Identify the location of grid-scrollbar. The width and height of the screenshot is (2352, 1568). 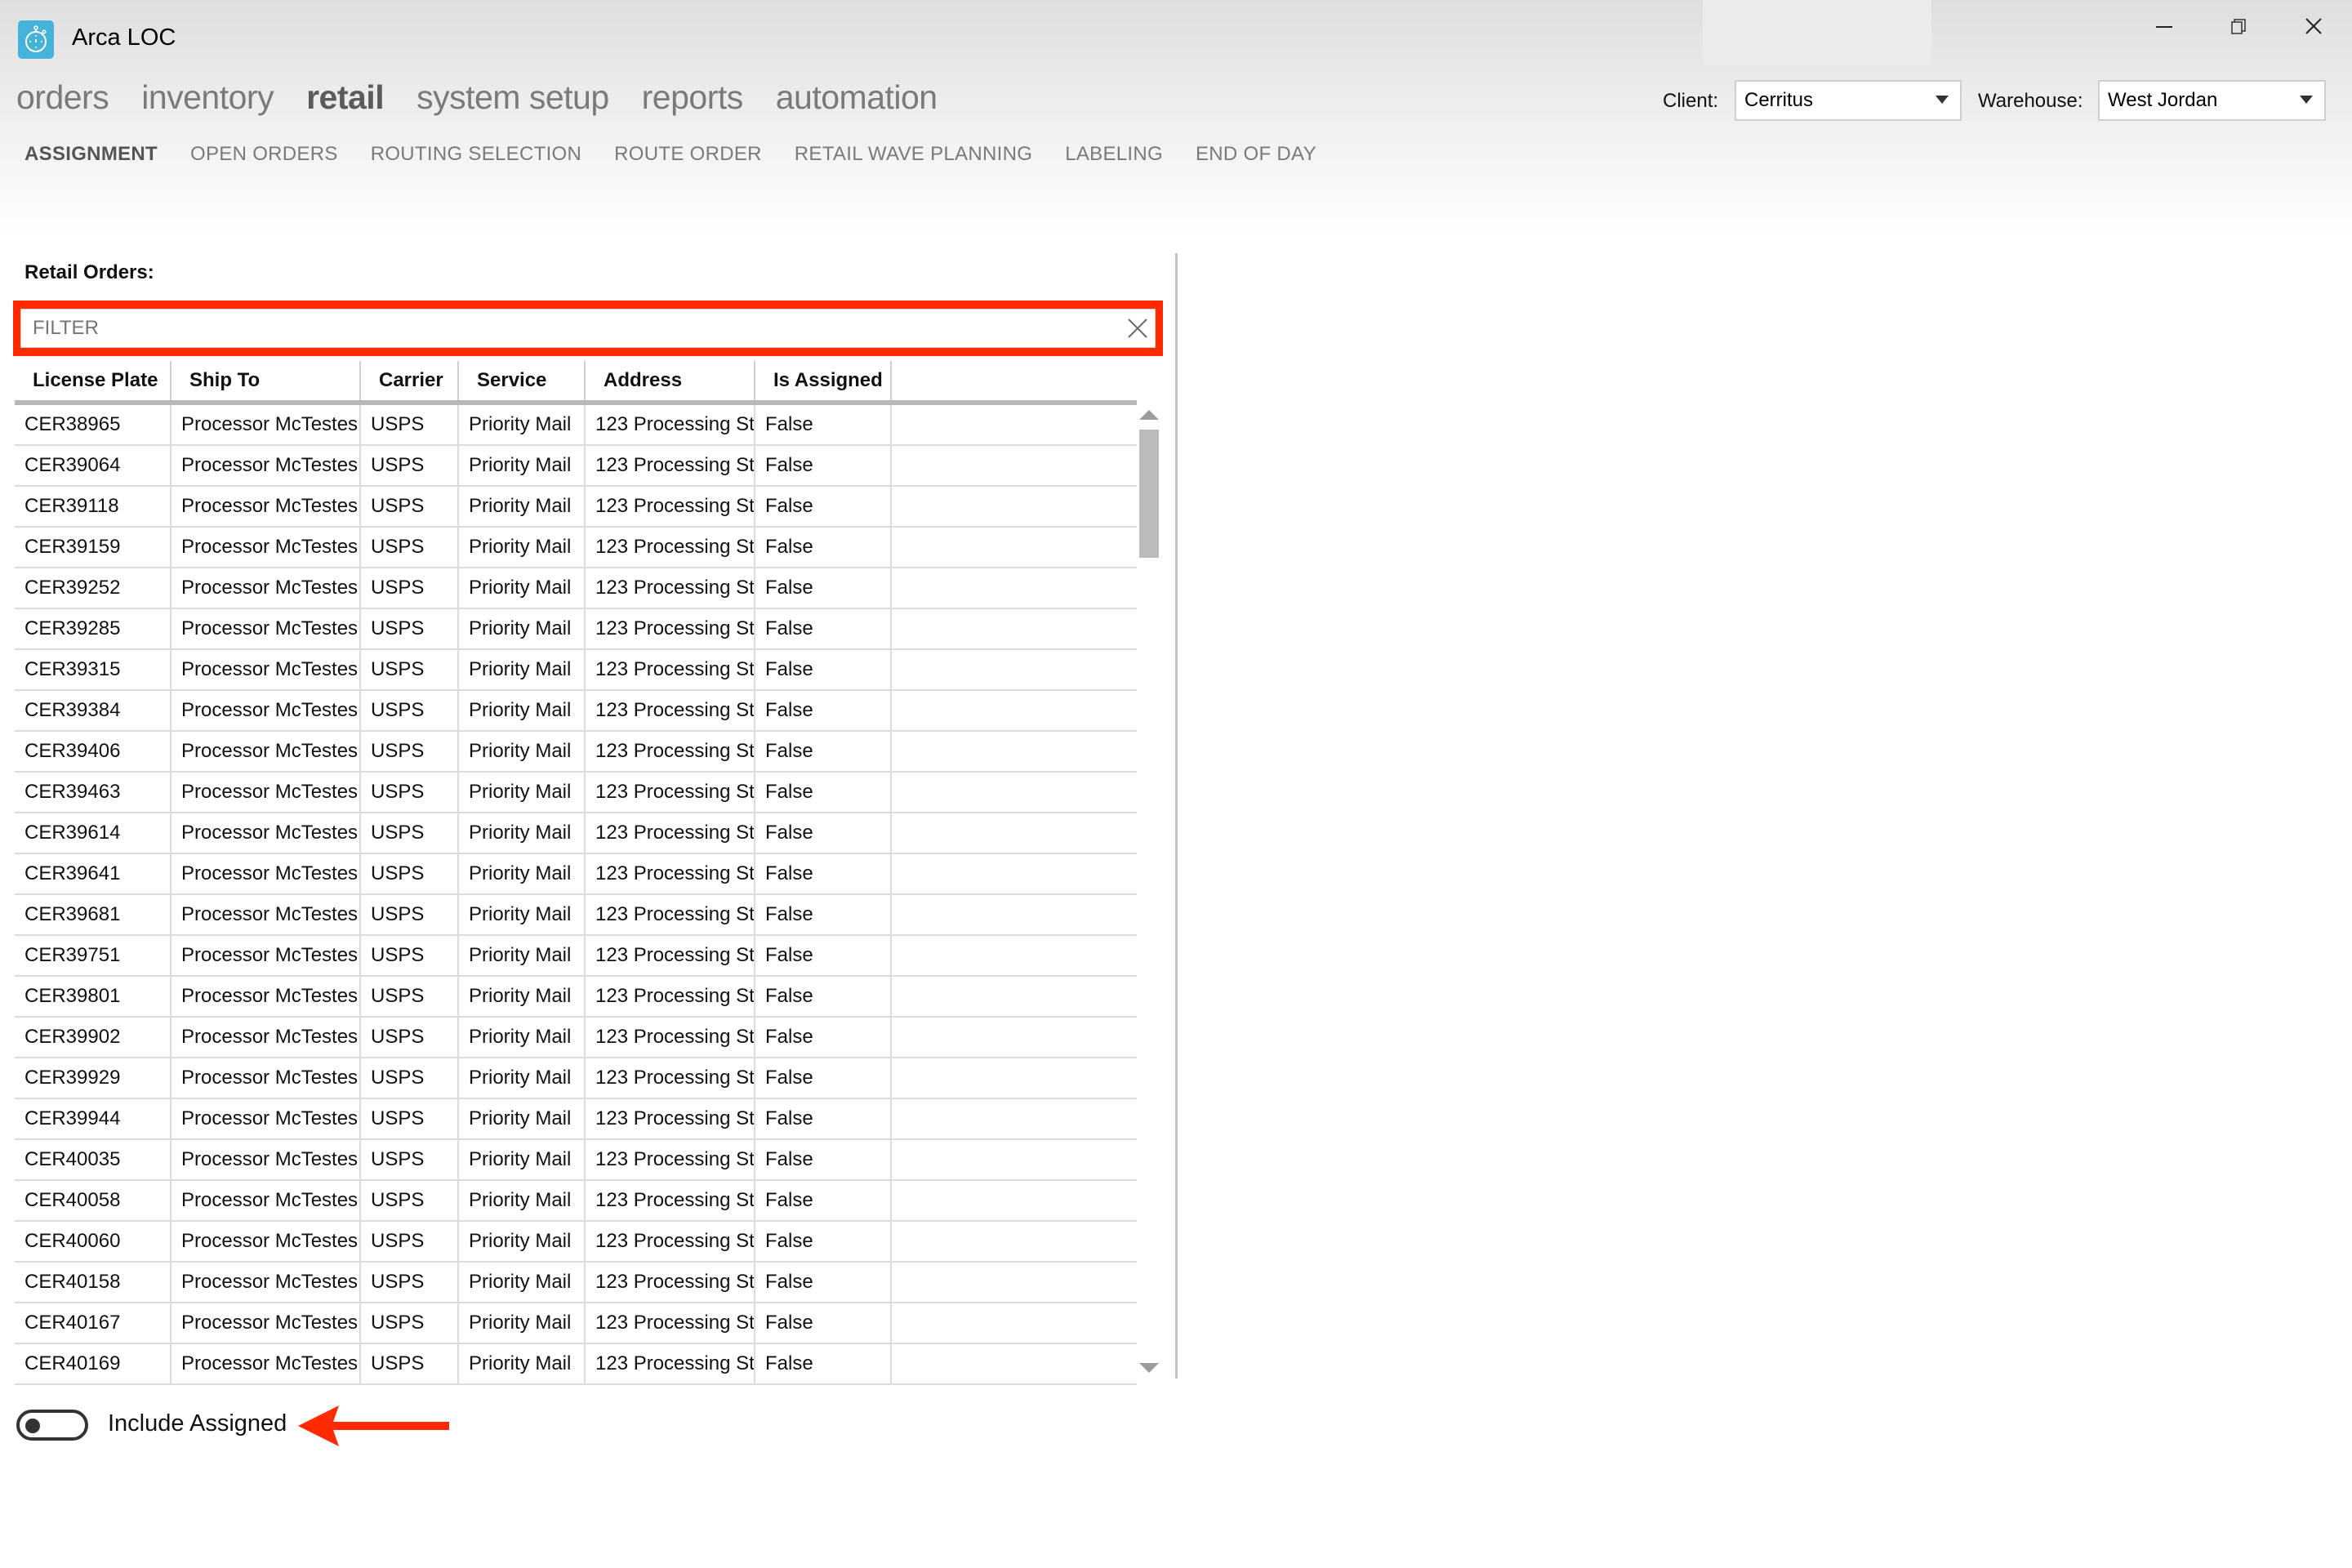
(1149, 892).